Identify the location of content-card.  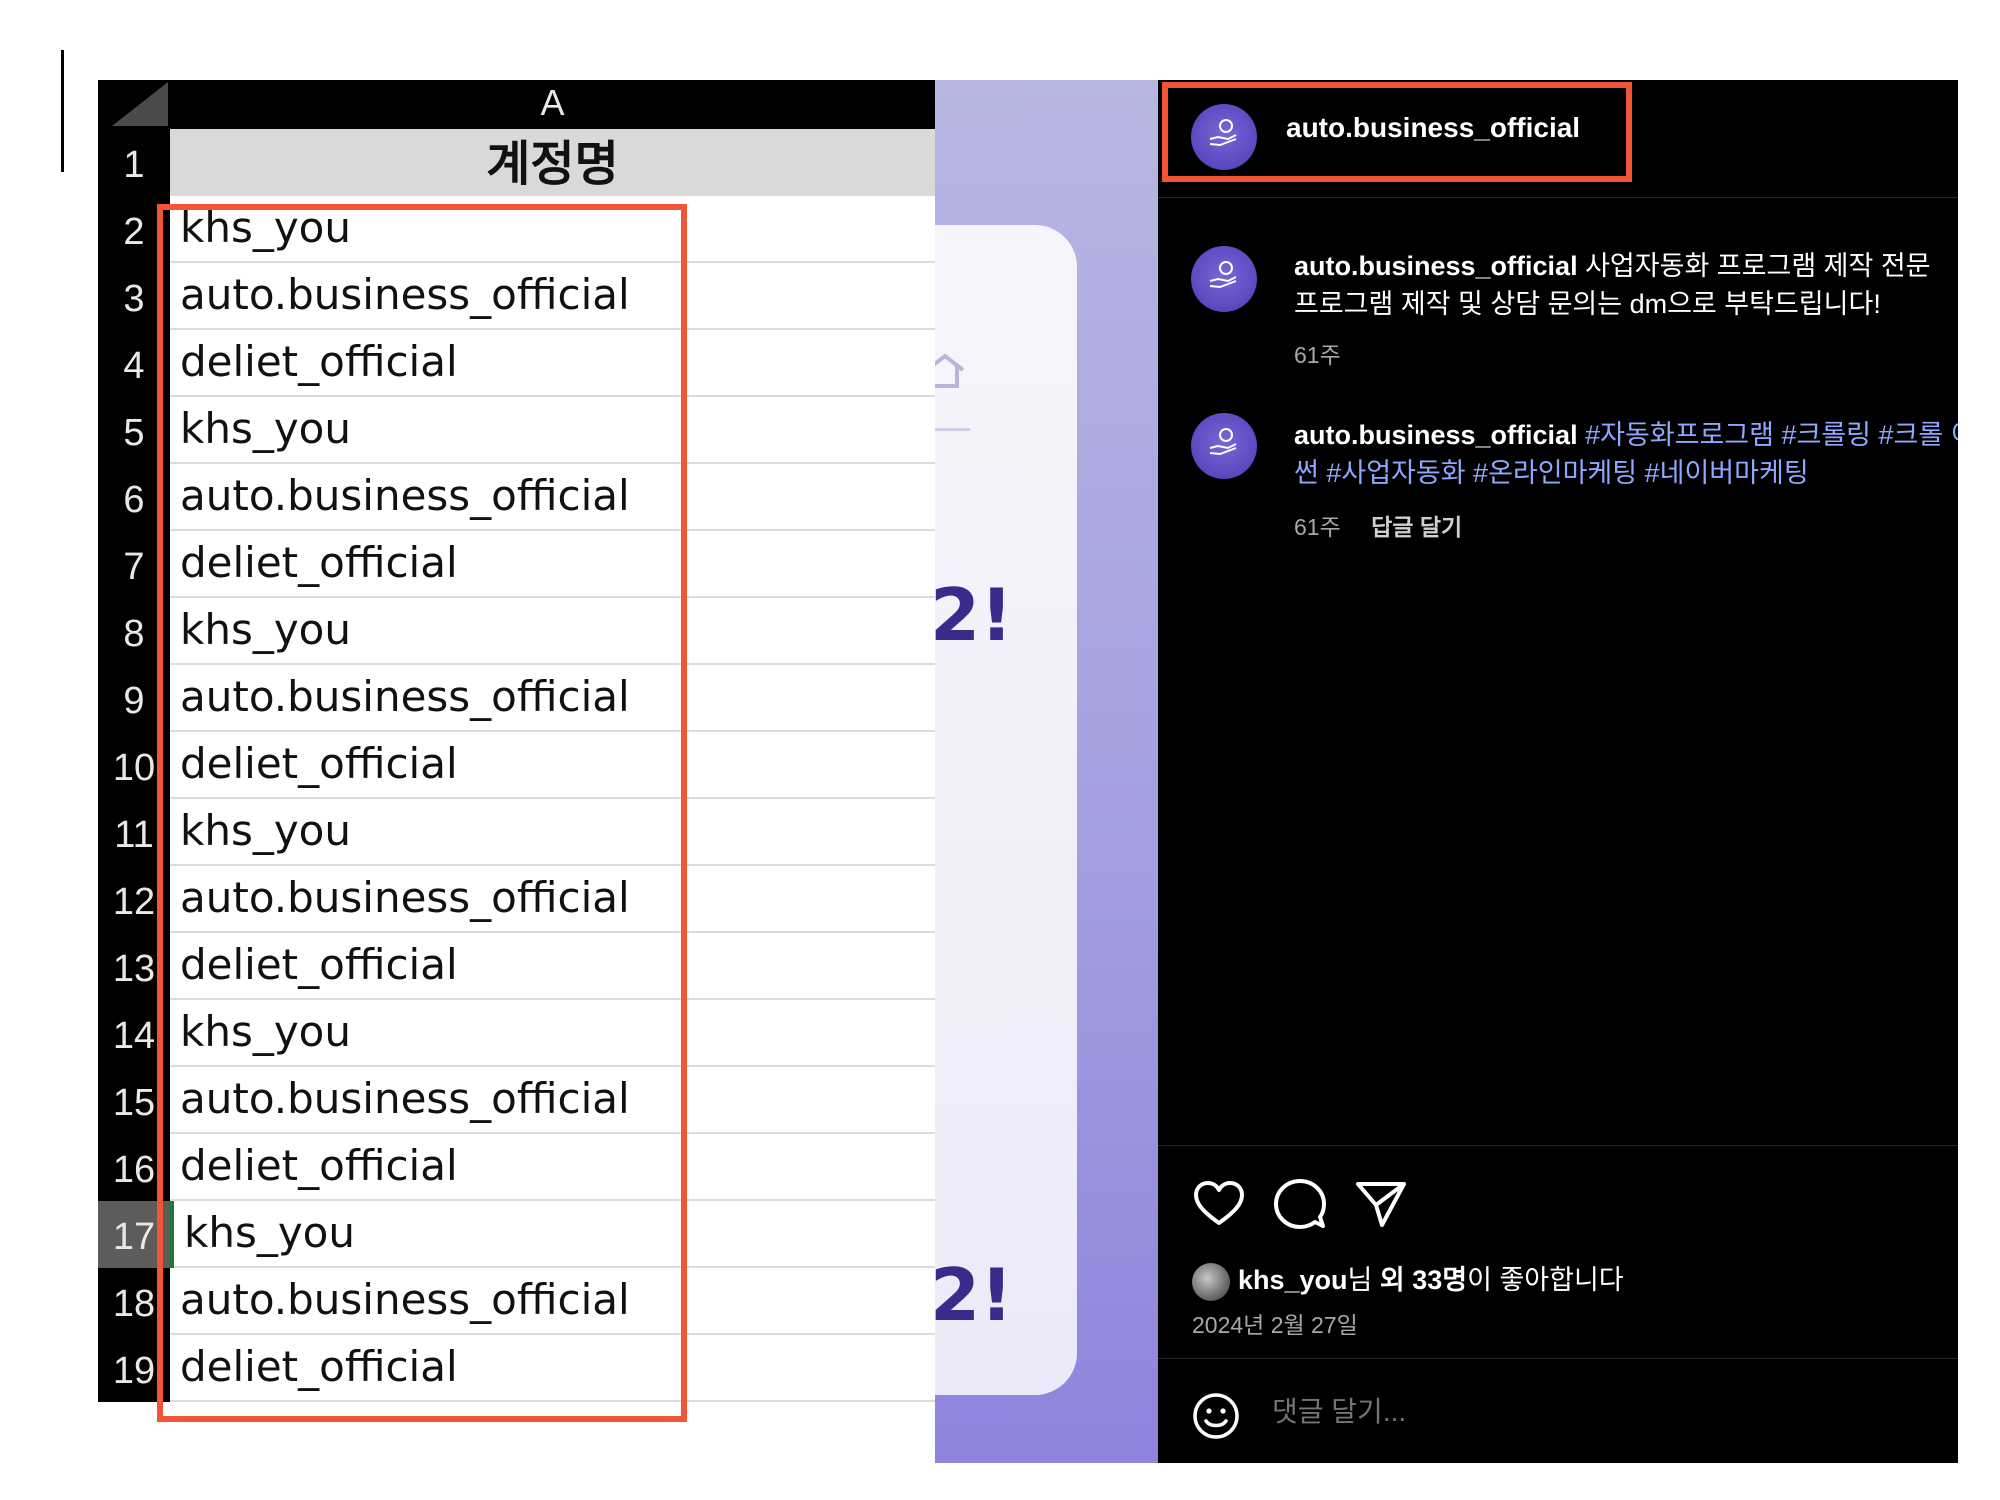
(1006, 810).